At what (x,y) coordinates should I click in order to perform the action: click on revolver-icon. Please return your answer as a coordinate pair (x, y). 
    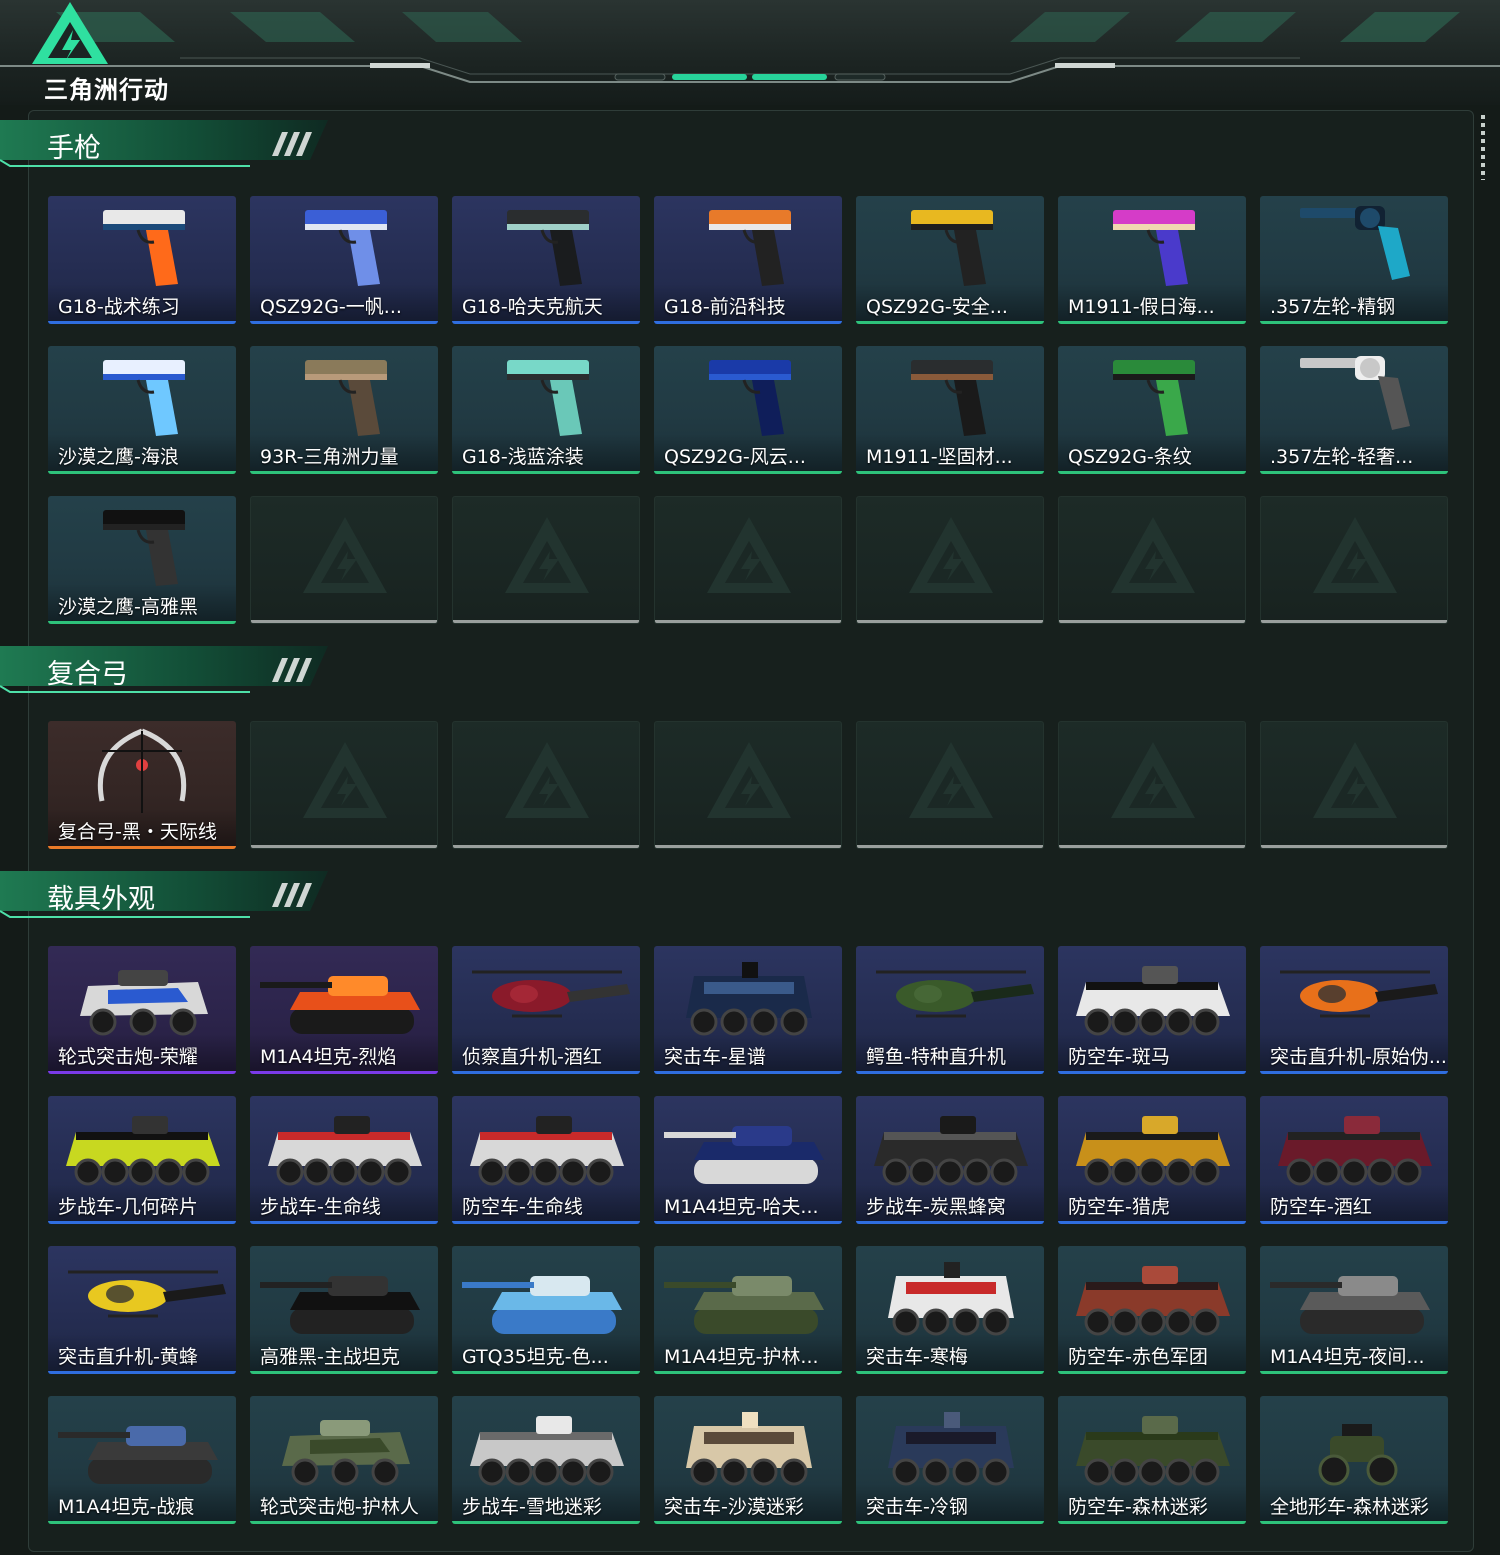
    Looking at the image, I should click on (1355, 393).